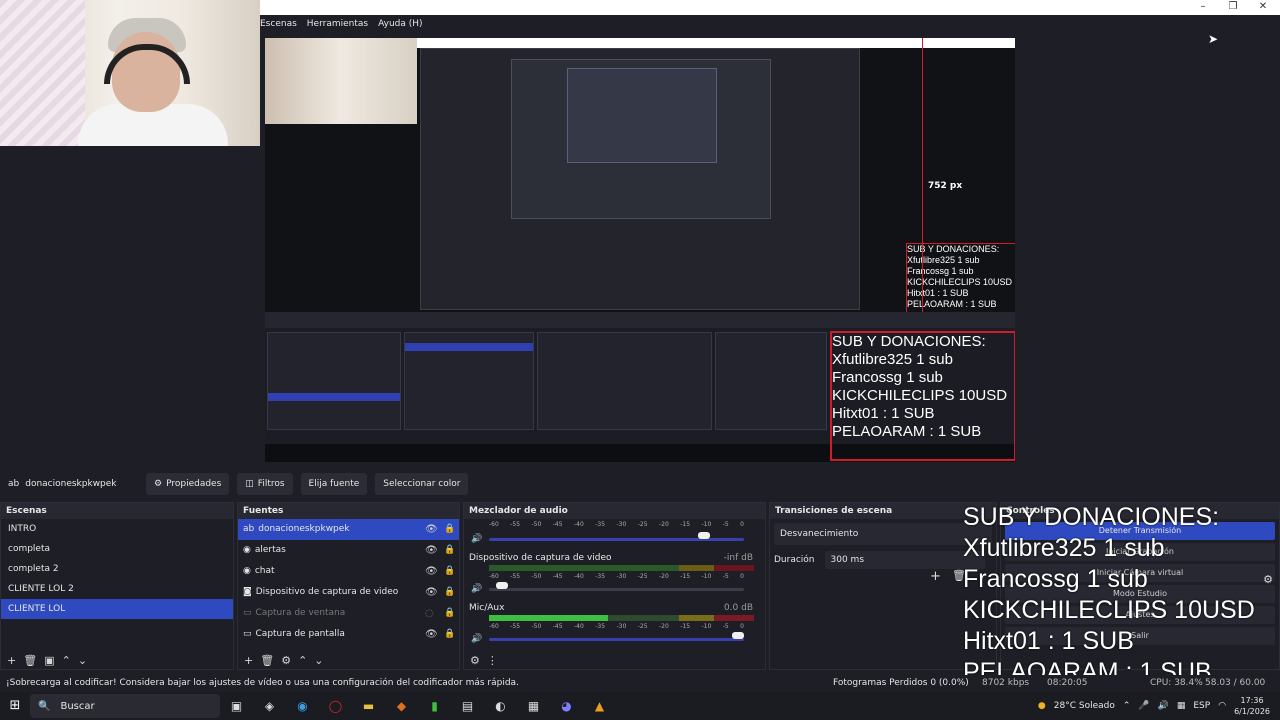  What do you see at coordinates (117, 529) in the screenshot?
I see `scene-item: INTRO` at bounding box center [117, 529].